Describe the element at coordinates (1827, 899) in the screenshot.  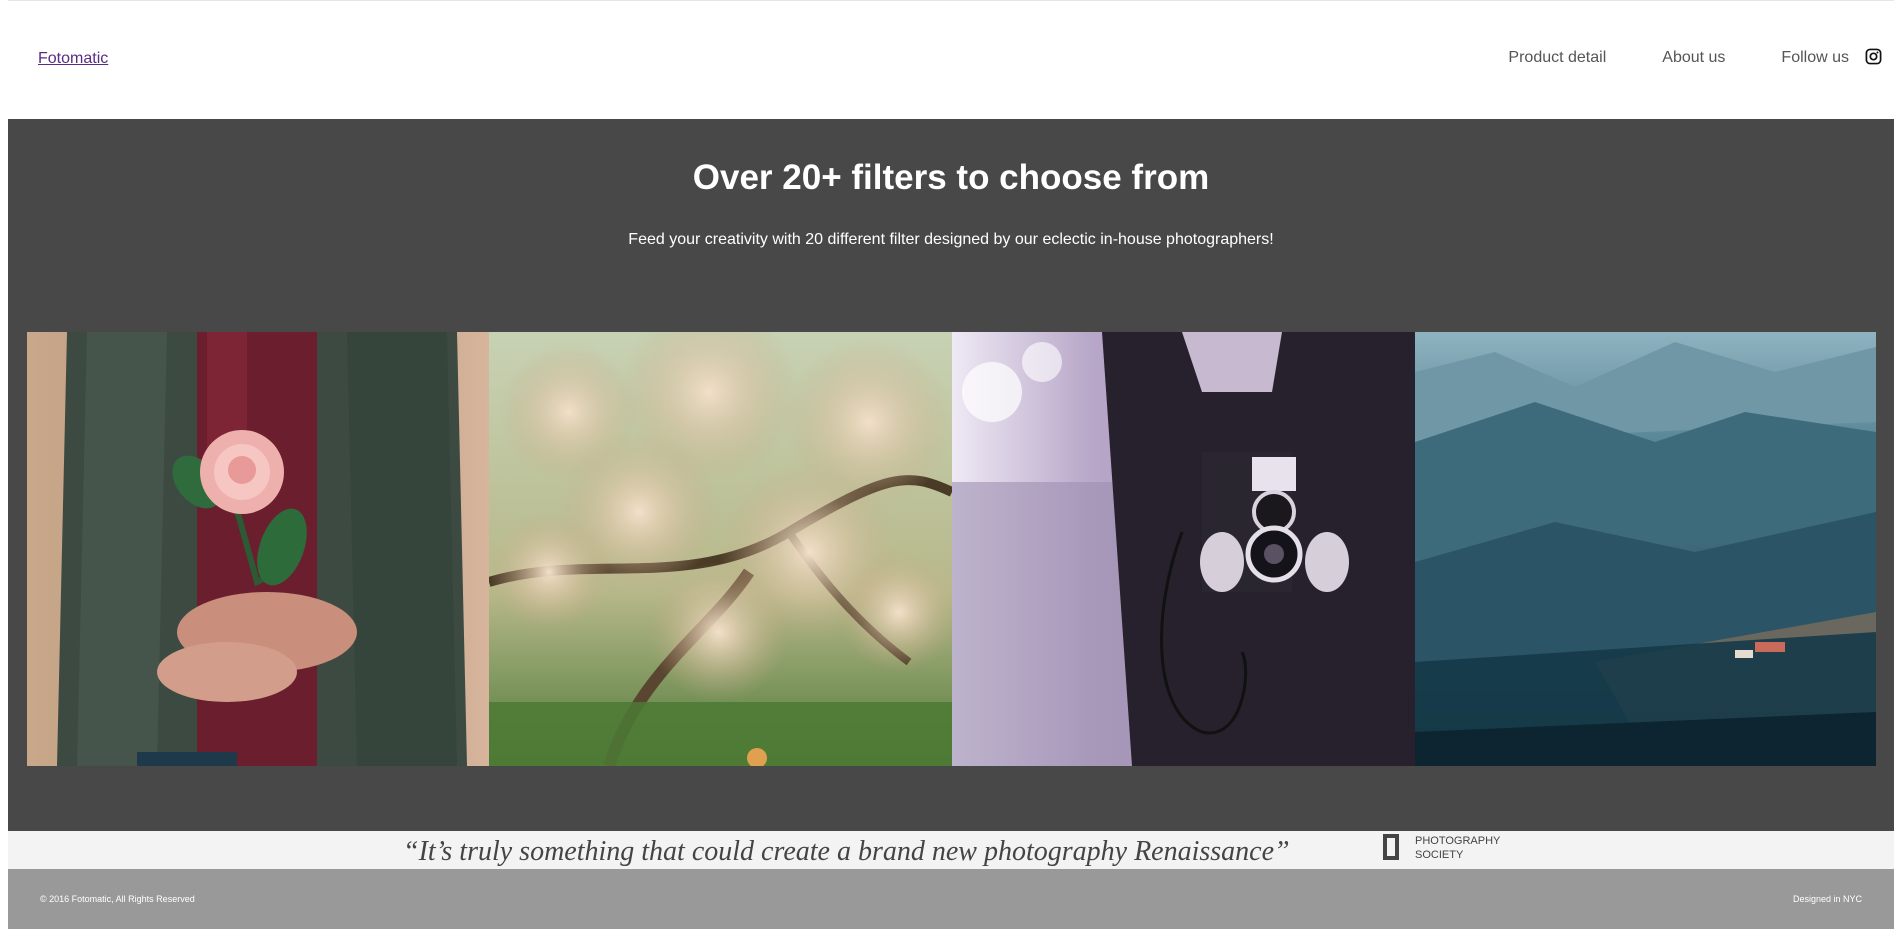
I see `designed-in-text: Designed in NYC` at that location.